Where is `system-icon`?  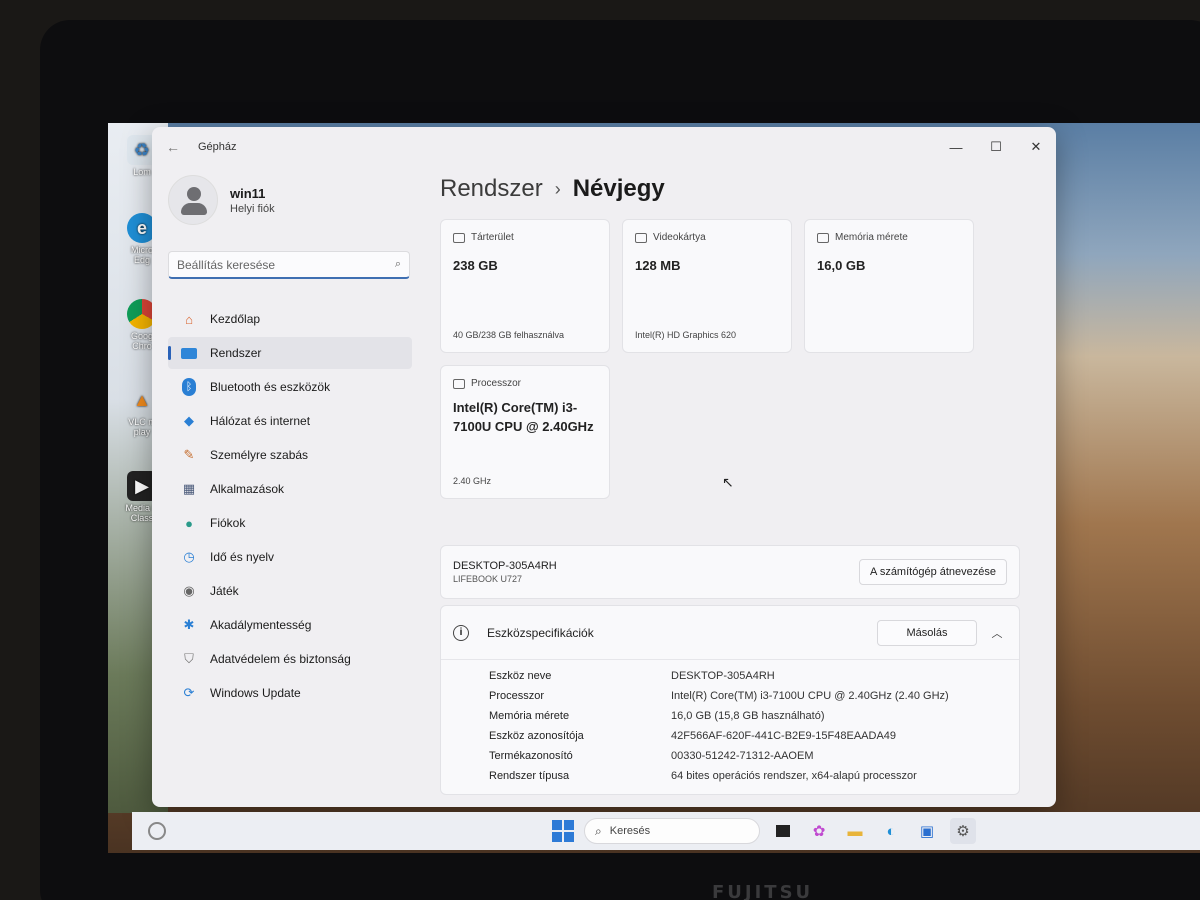
system-icon is located at coordinates (189, 353).